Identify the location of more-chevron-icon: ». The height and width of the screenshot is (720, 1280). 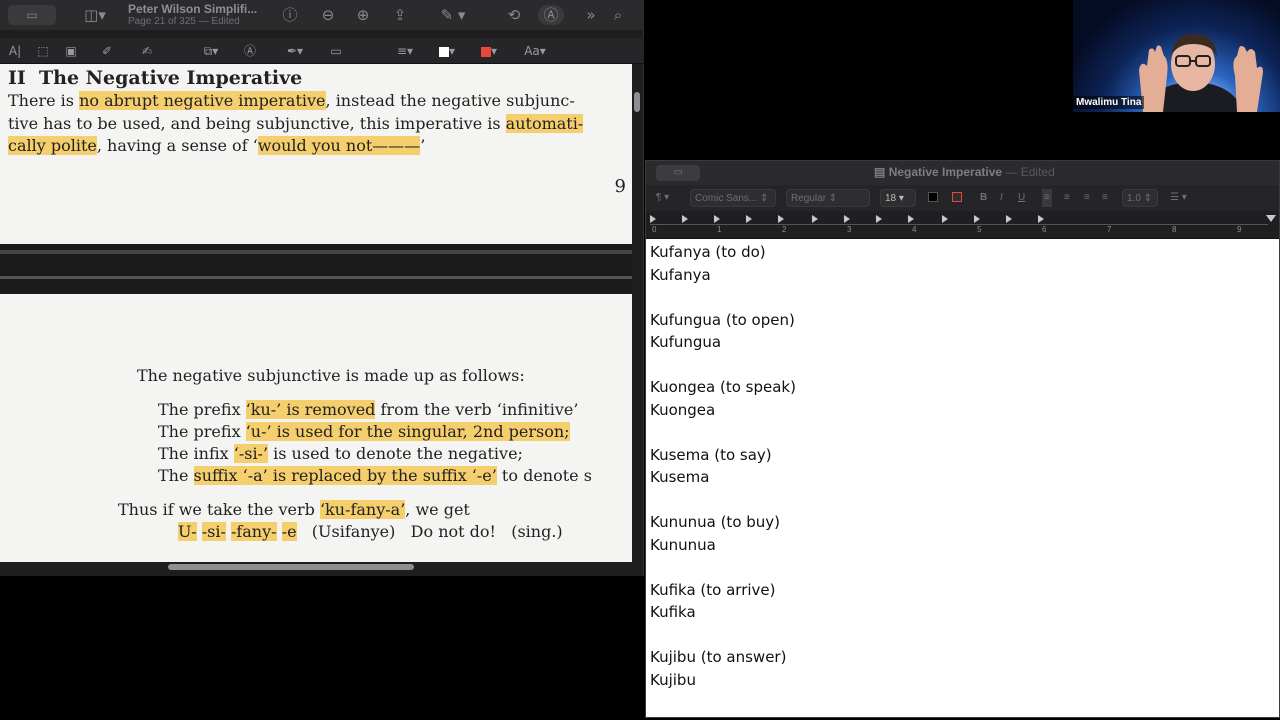
(591, 15).